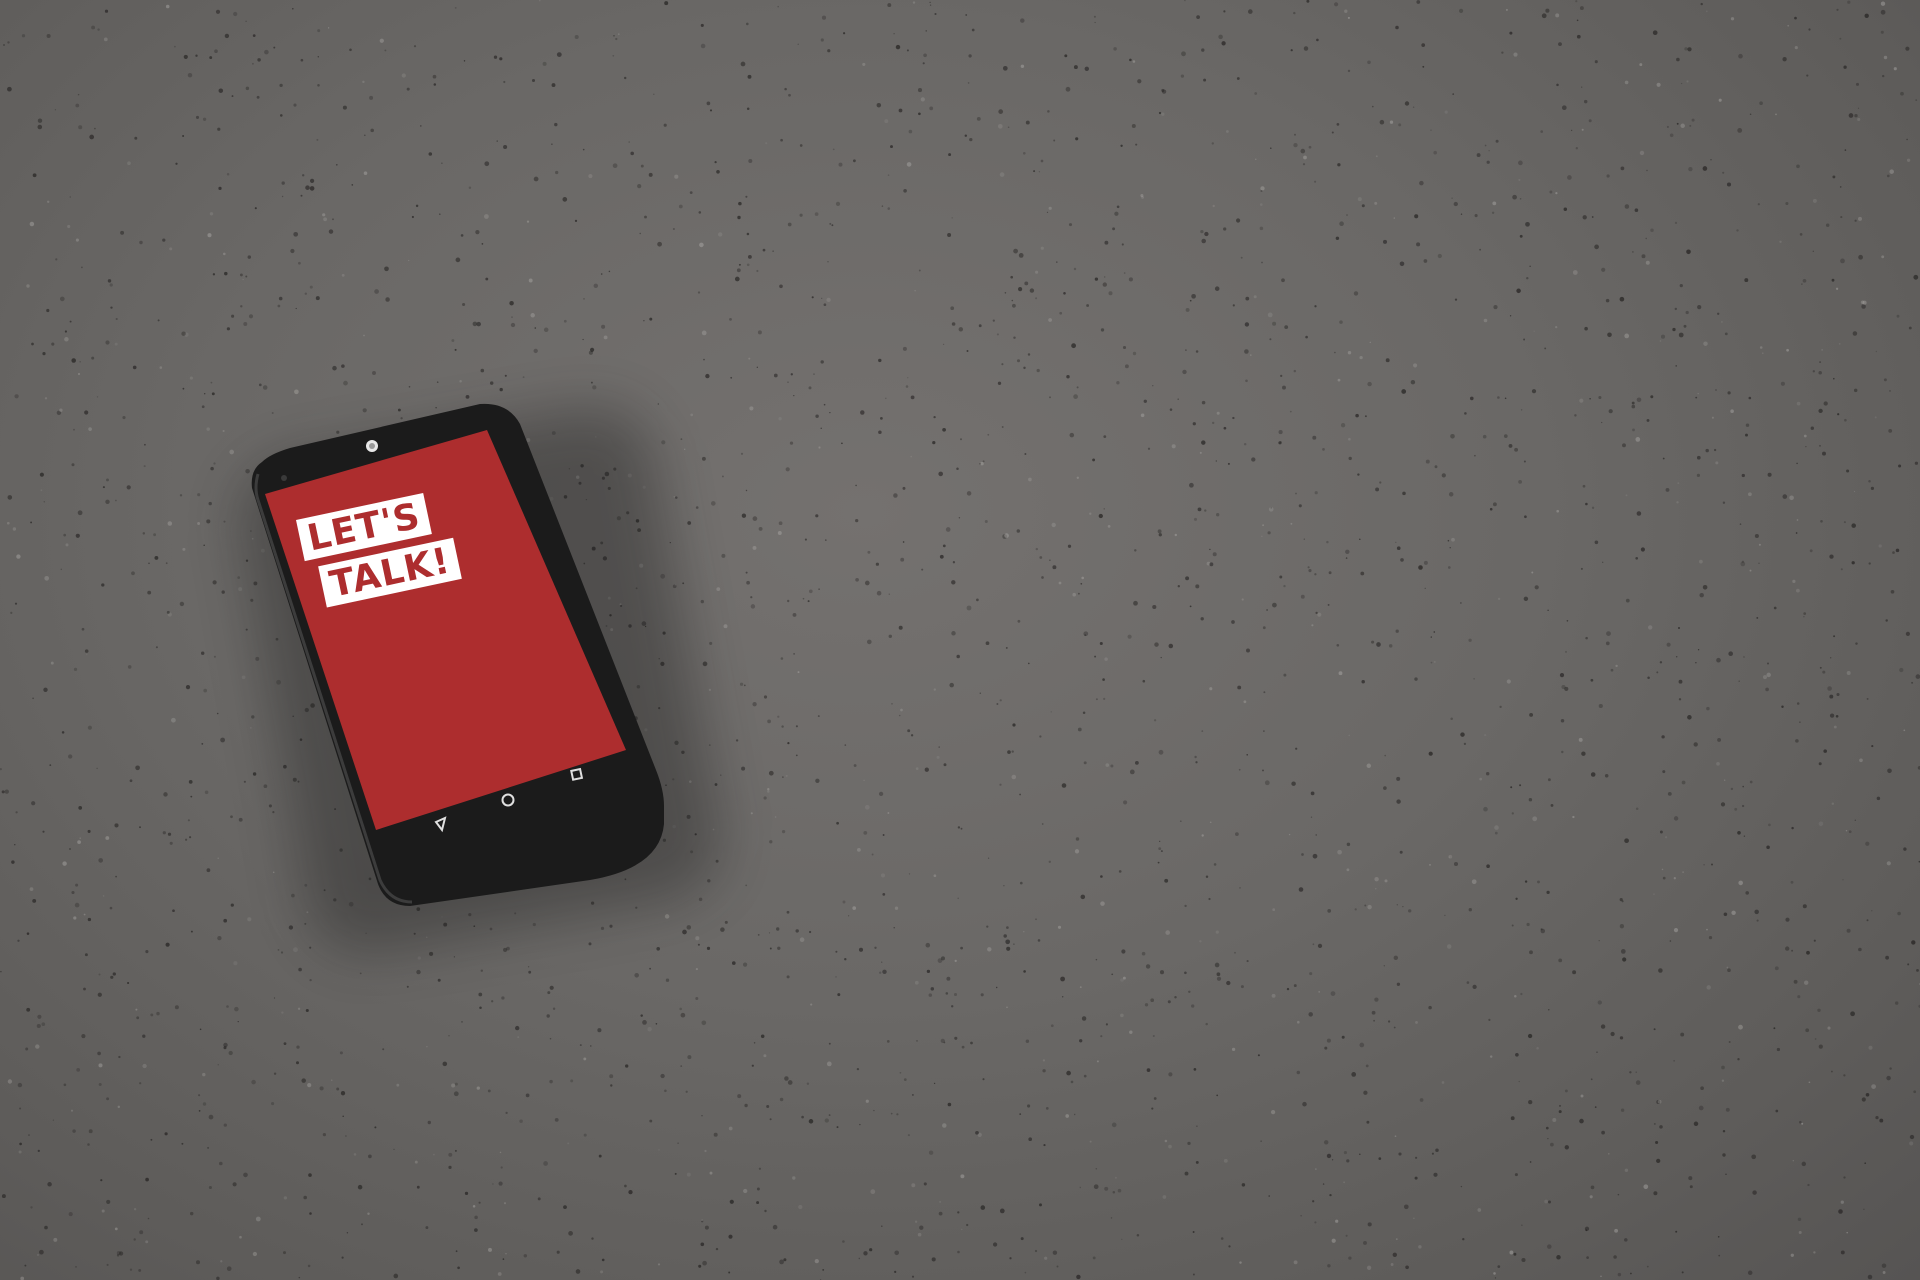  What do you see at coordinates (457, 654) in the screenshot?
I see `phone-illustration` at bounding box center [457, 654].